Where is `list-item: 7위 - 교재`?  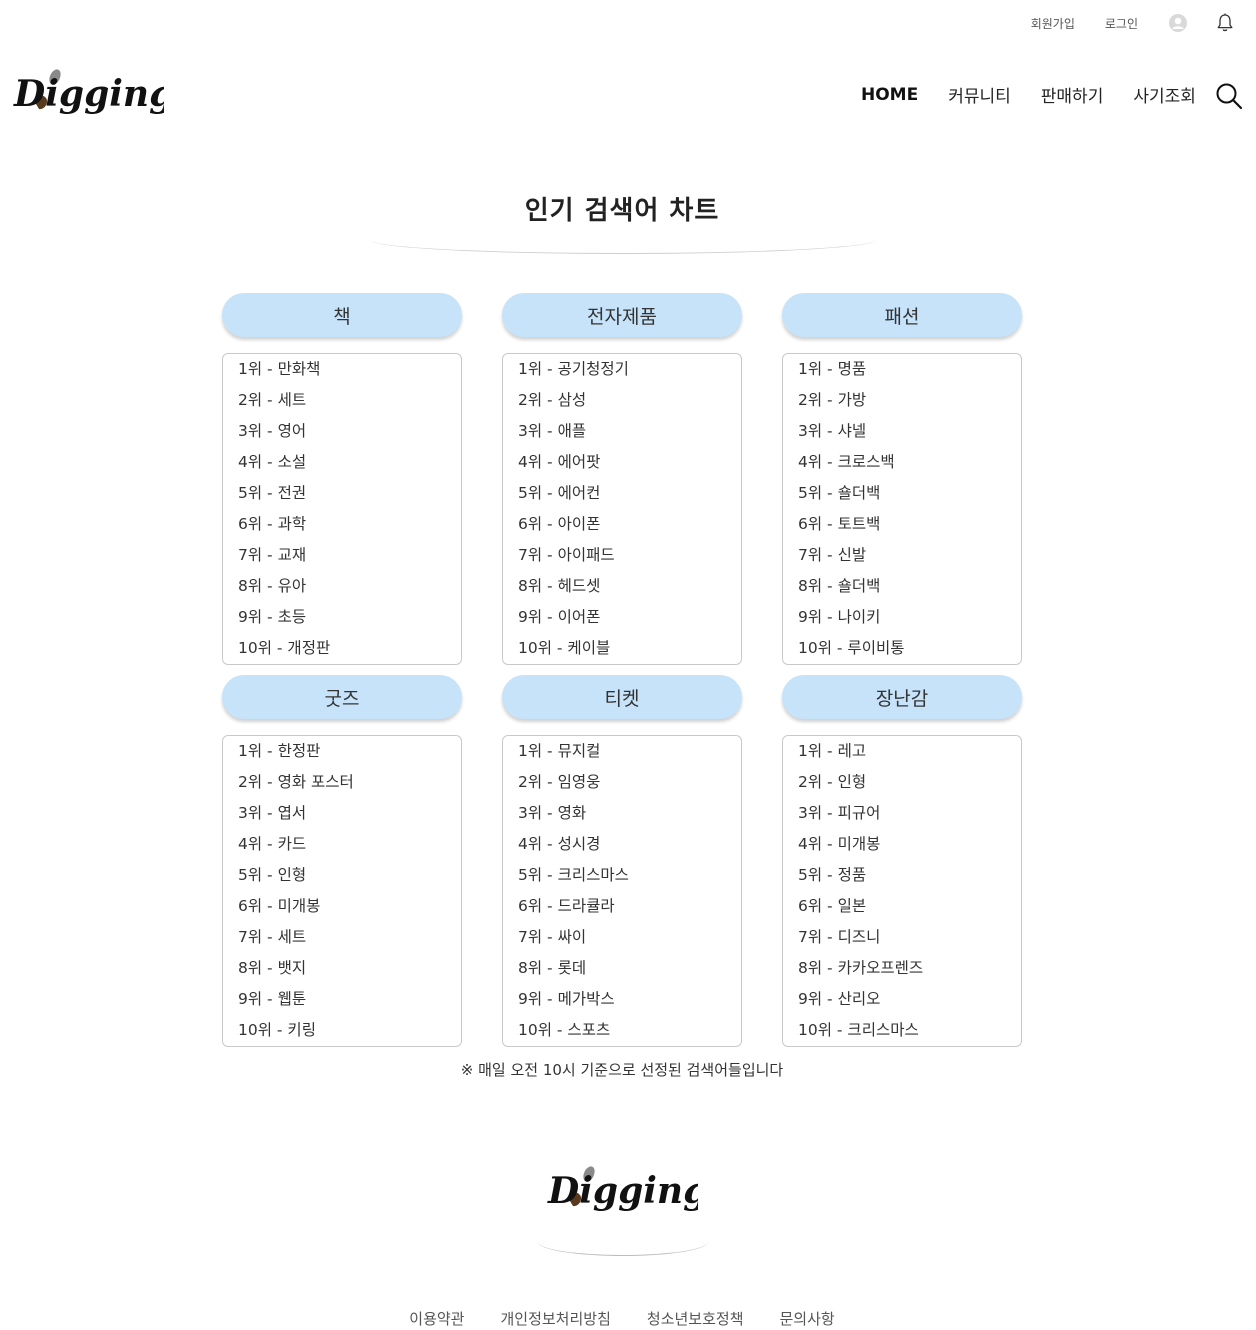
list-item: 7위 - 교재 is located at coordinates (349, 557).